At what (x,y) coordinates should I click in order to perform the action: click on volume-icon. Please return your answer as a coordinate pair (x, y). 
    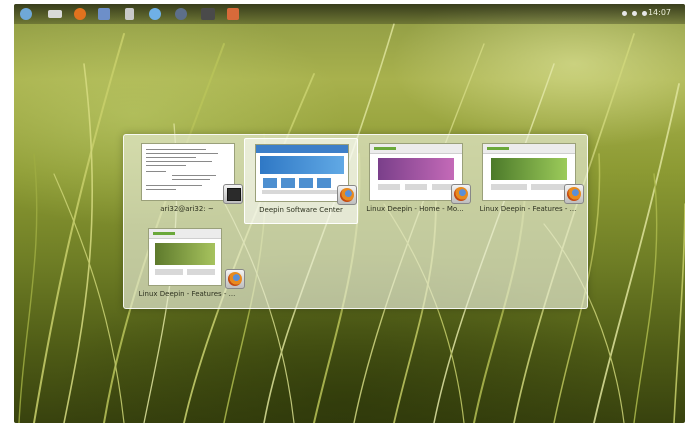
    Looking at the image, I should click on (634, 13).